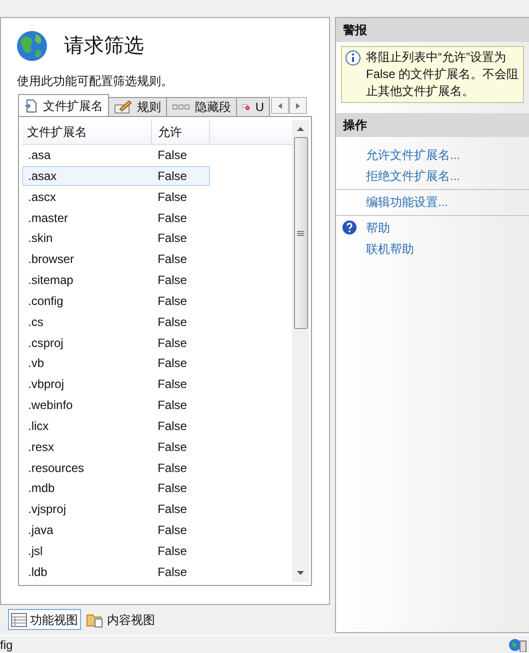  I want to click on table-row: .skin False, so click(116, 238).